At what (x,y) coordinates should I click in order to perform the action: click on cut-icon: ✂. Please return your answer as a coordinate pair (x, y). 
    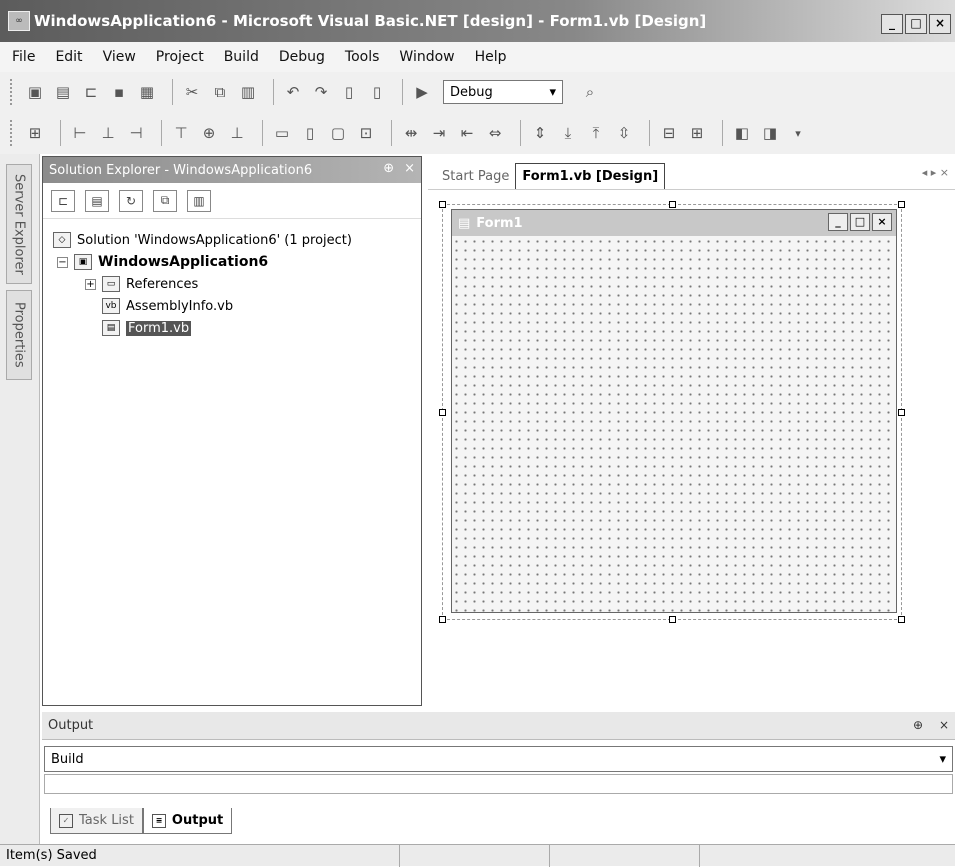
    Looking at the image, I should click on (192, 92).